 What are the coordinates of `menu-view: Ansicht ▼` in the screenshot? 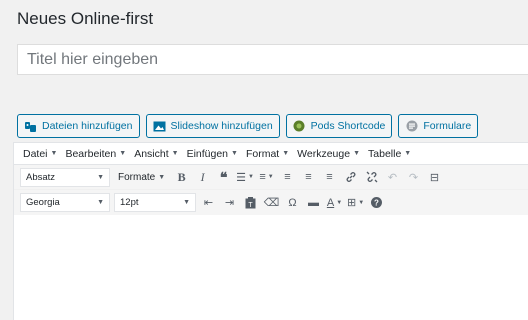 It's located at (156, 154).